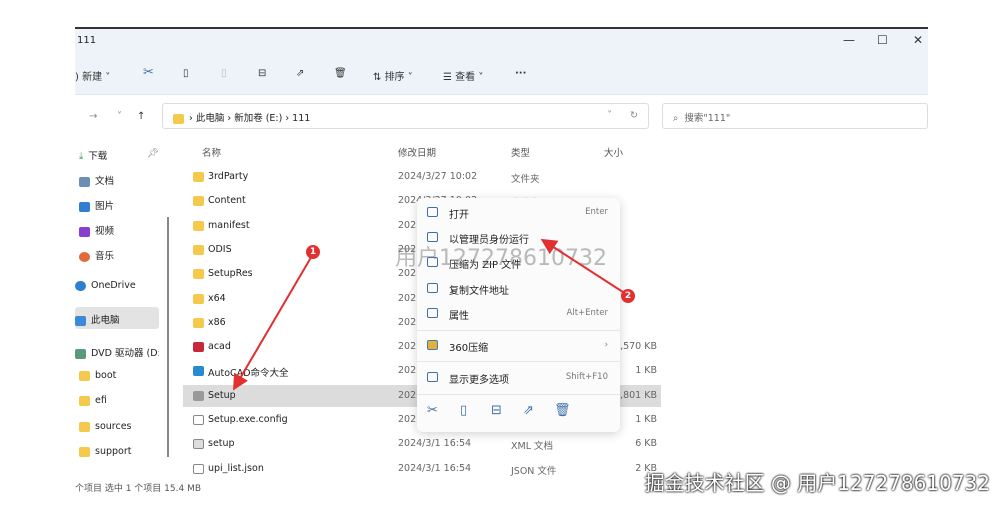 Image resolution: width=1006 pixels, height=512 pixels. Describe the element at coordinates (817, 483) in the screenshot. I see `watermark: 掘金技术社区 @ 用户127278610732` at that location.